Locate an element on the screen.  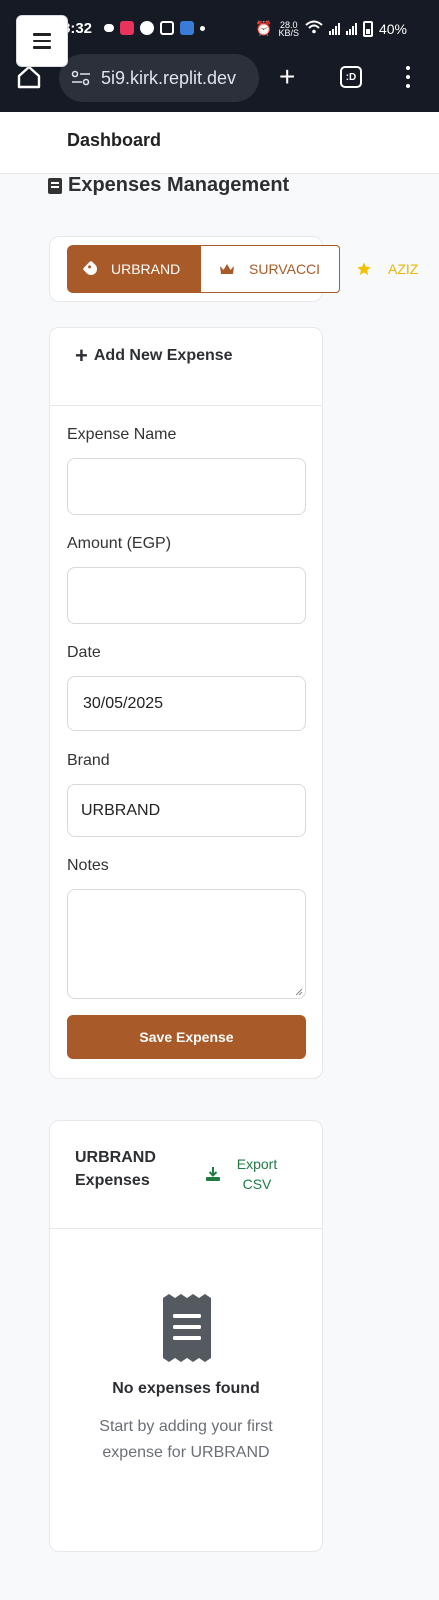
form-heading: + Add New Expense is located at coordinates (154, 355).